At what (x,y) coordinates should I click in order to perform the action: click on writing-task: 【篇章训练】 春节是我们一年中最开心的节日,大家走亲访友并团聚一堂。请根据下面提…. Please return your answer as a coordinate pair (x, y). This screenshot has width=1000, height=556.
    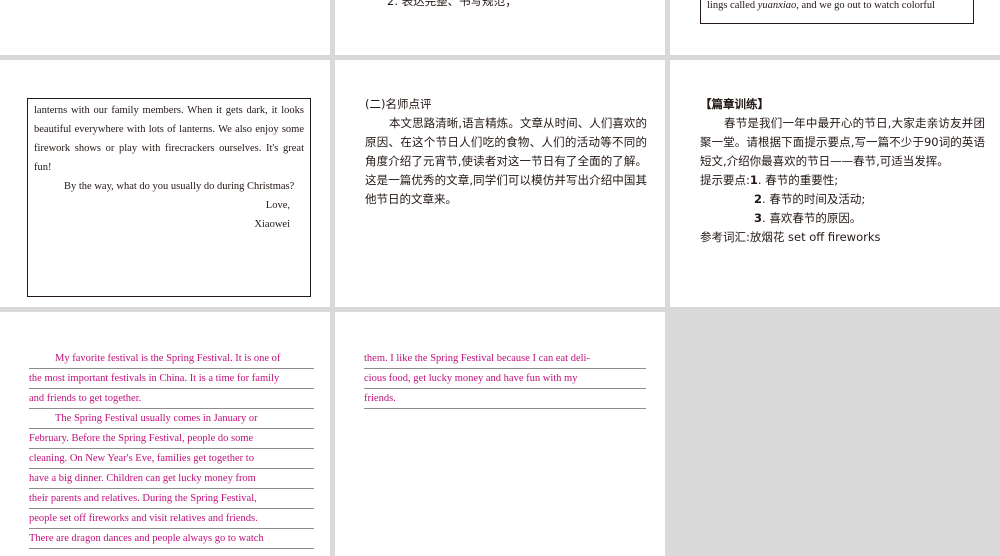
    Looking at the image, I should click on (842, 171).